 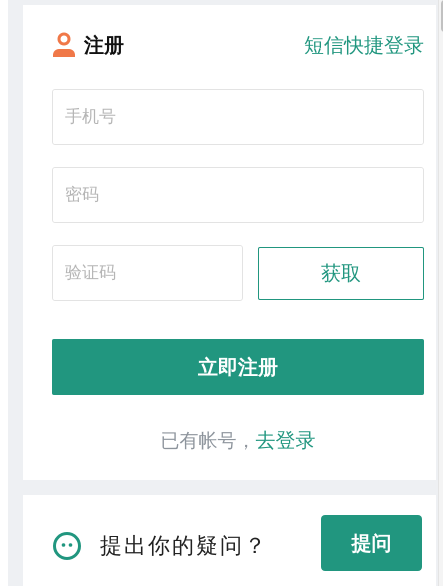 What do you see at coordinates (238, 195) in the screenshot?
I see `text-field: 密码` at bounding box center [238, 195].